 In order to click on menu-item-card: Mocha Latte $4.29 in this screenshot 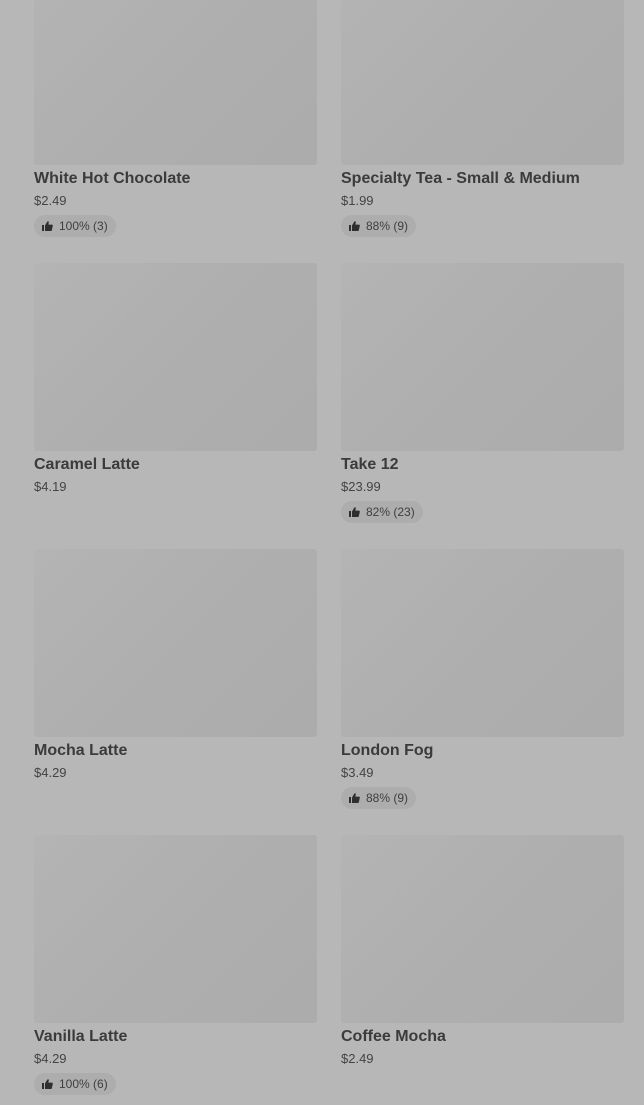, I will do `click(175, 684)`.